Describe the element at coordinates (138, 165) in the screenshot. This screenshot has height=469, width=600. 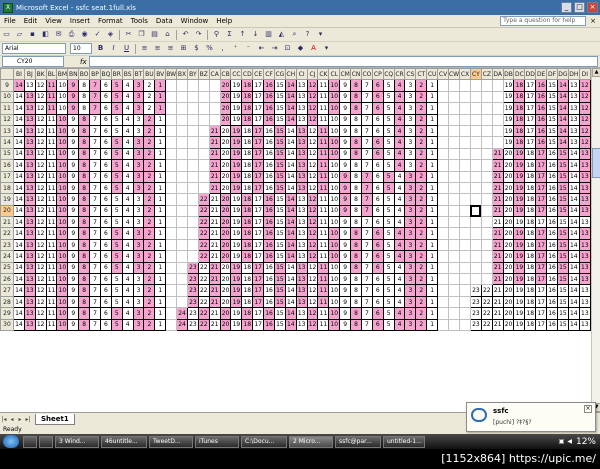
I see `cell: 3` at that location.